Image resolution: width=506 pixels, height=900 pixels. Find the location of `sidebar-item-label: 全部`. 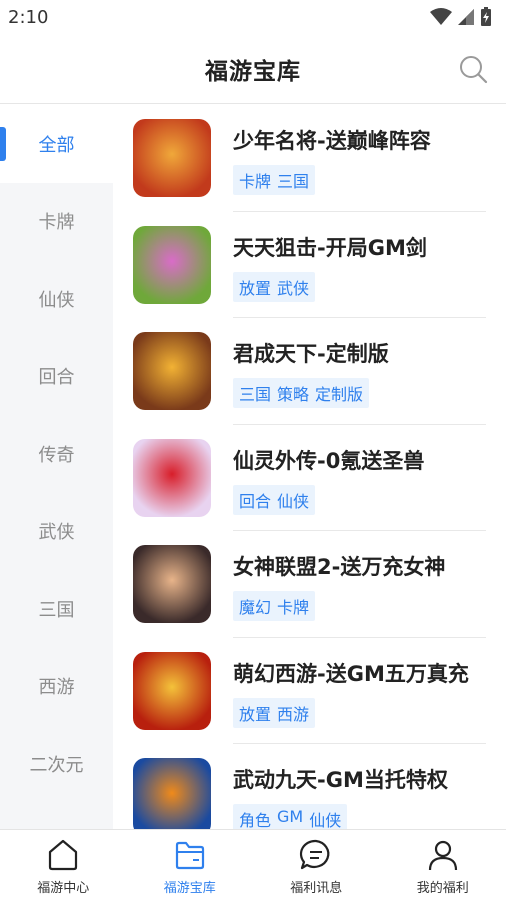

sidebar-item-label: 全部 is located at coordinates (56, 145).